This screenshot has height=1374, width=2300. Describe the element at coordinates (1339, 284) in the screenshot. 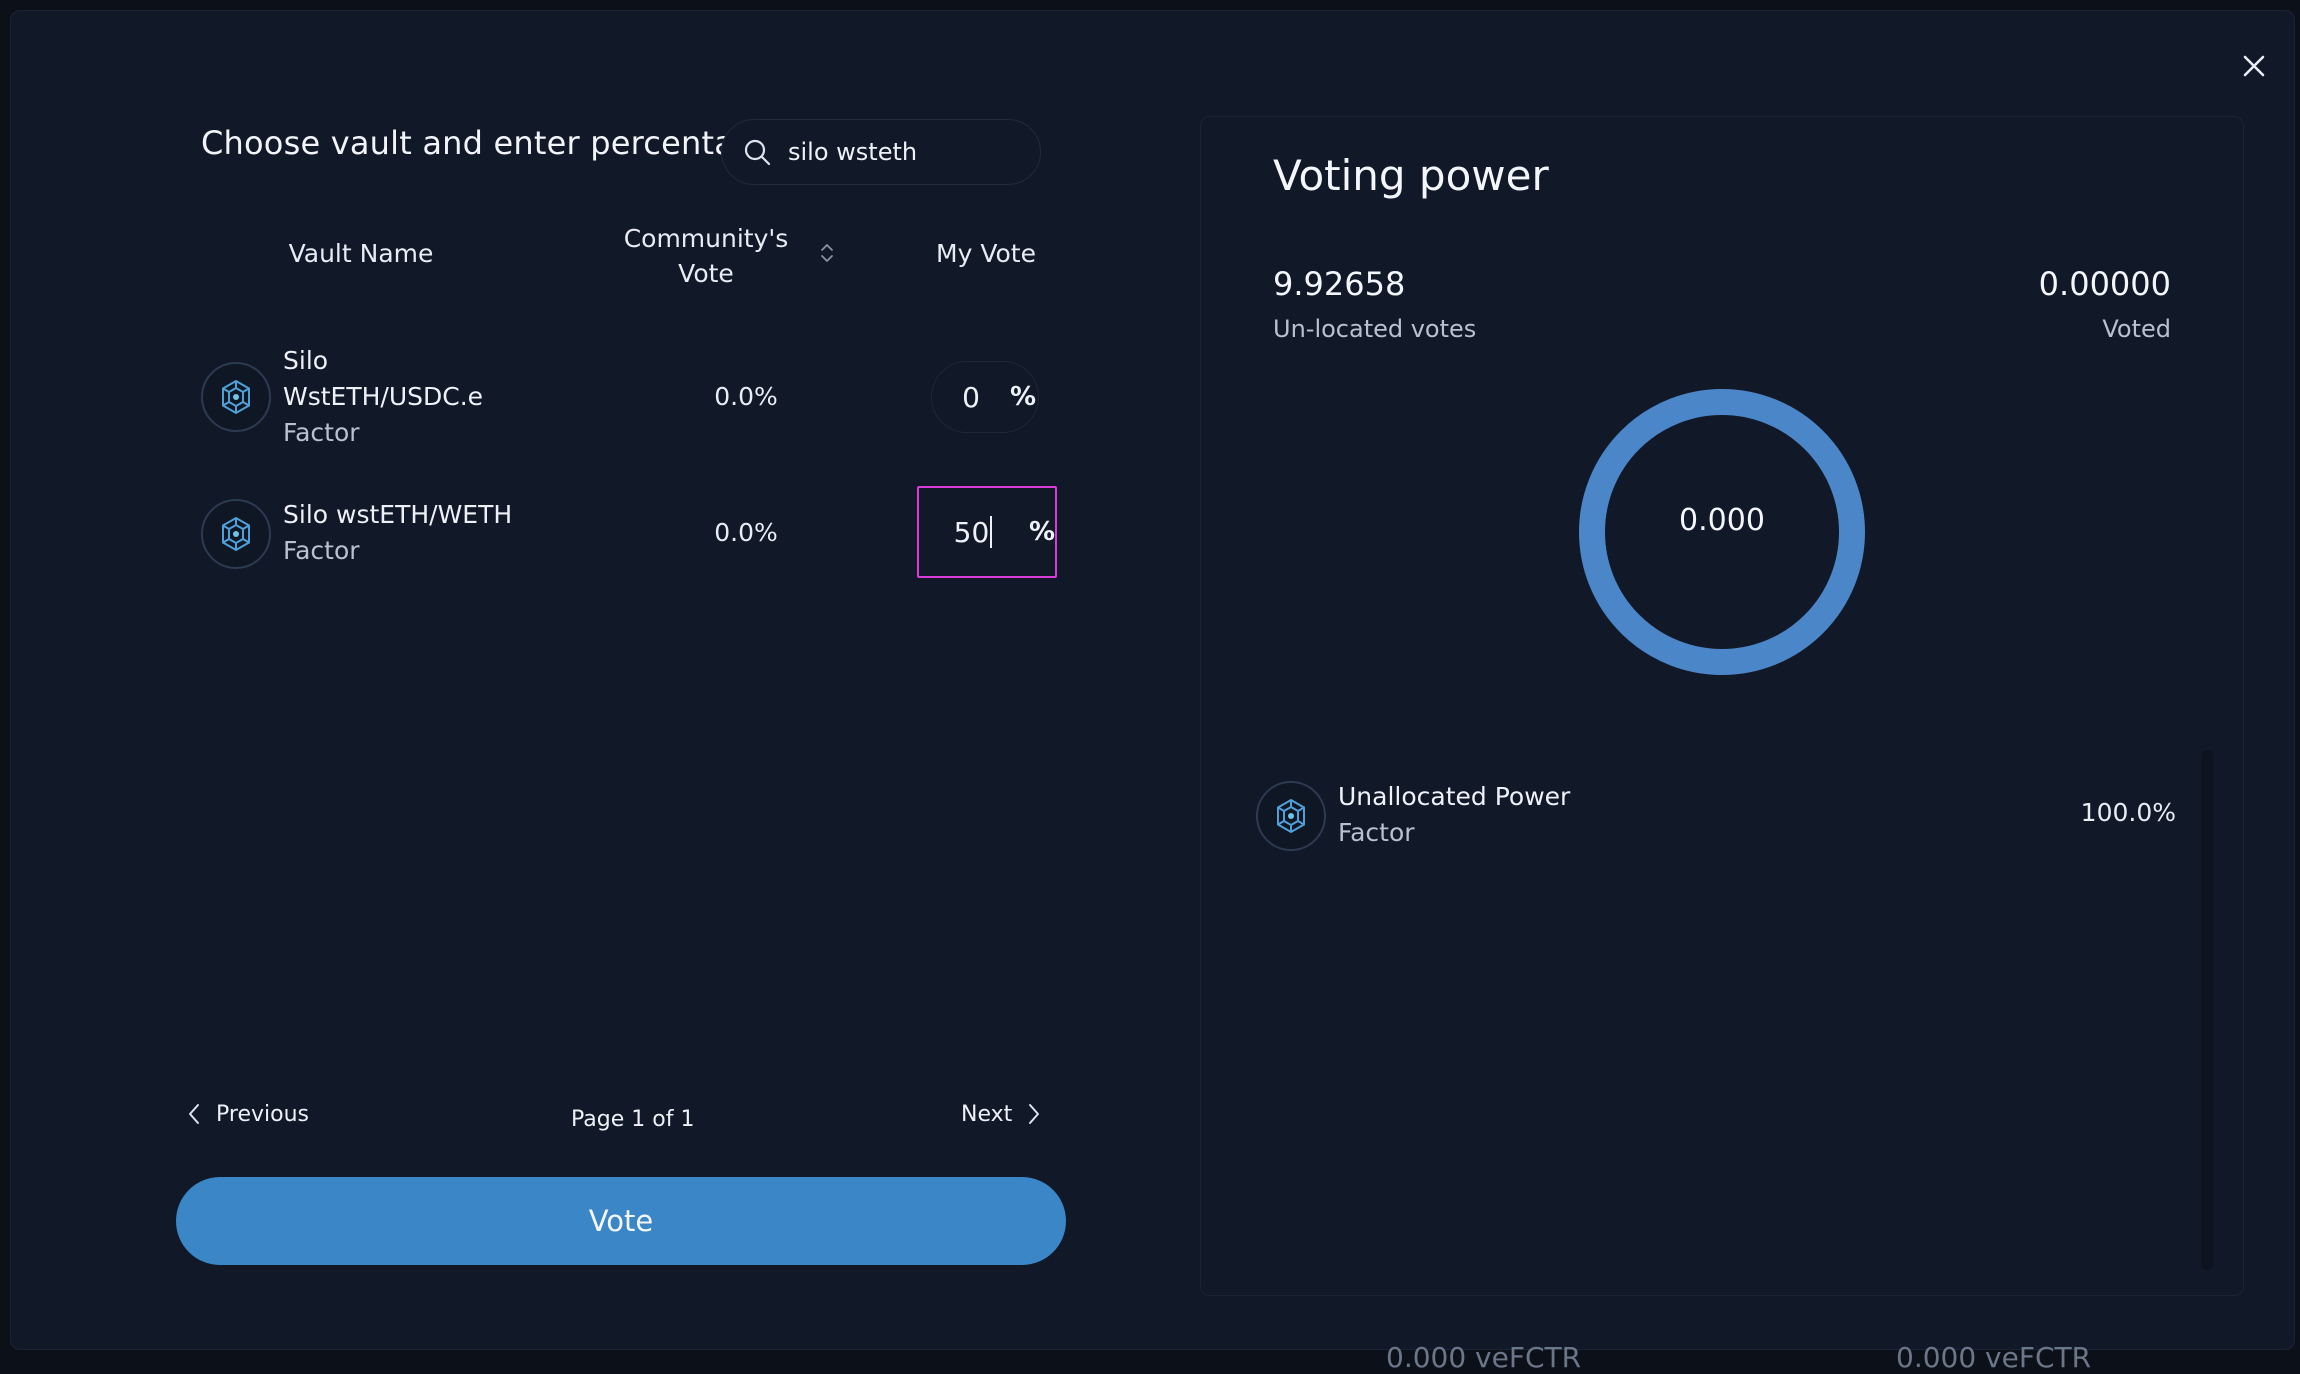

I see `unlocated-votes-value: 9.92658` at that location.